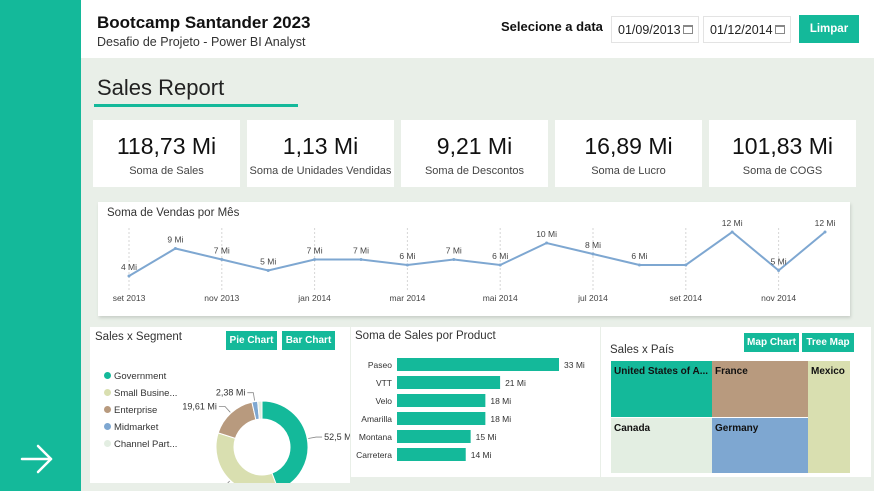  What do you see at coordinates (771, 342) in the screenshot?
I see `map-chart-button: Map Chart` at bounding box center [771, 342].